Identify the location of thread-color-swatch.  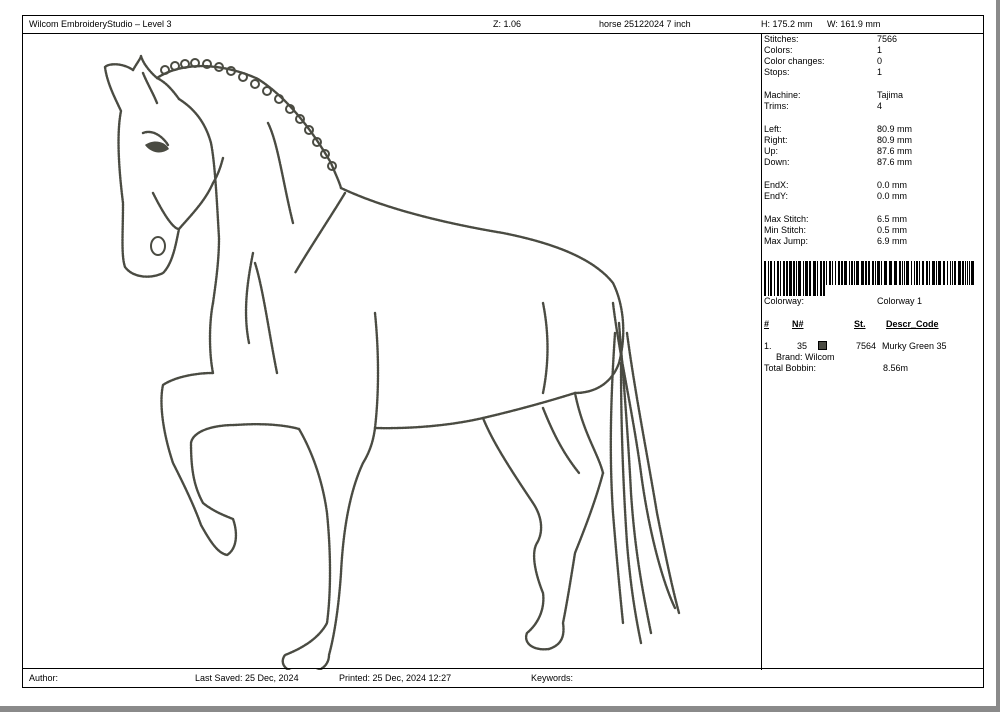
(822, 345).